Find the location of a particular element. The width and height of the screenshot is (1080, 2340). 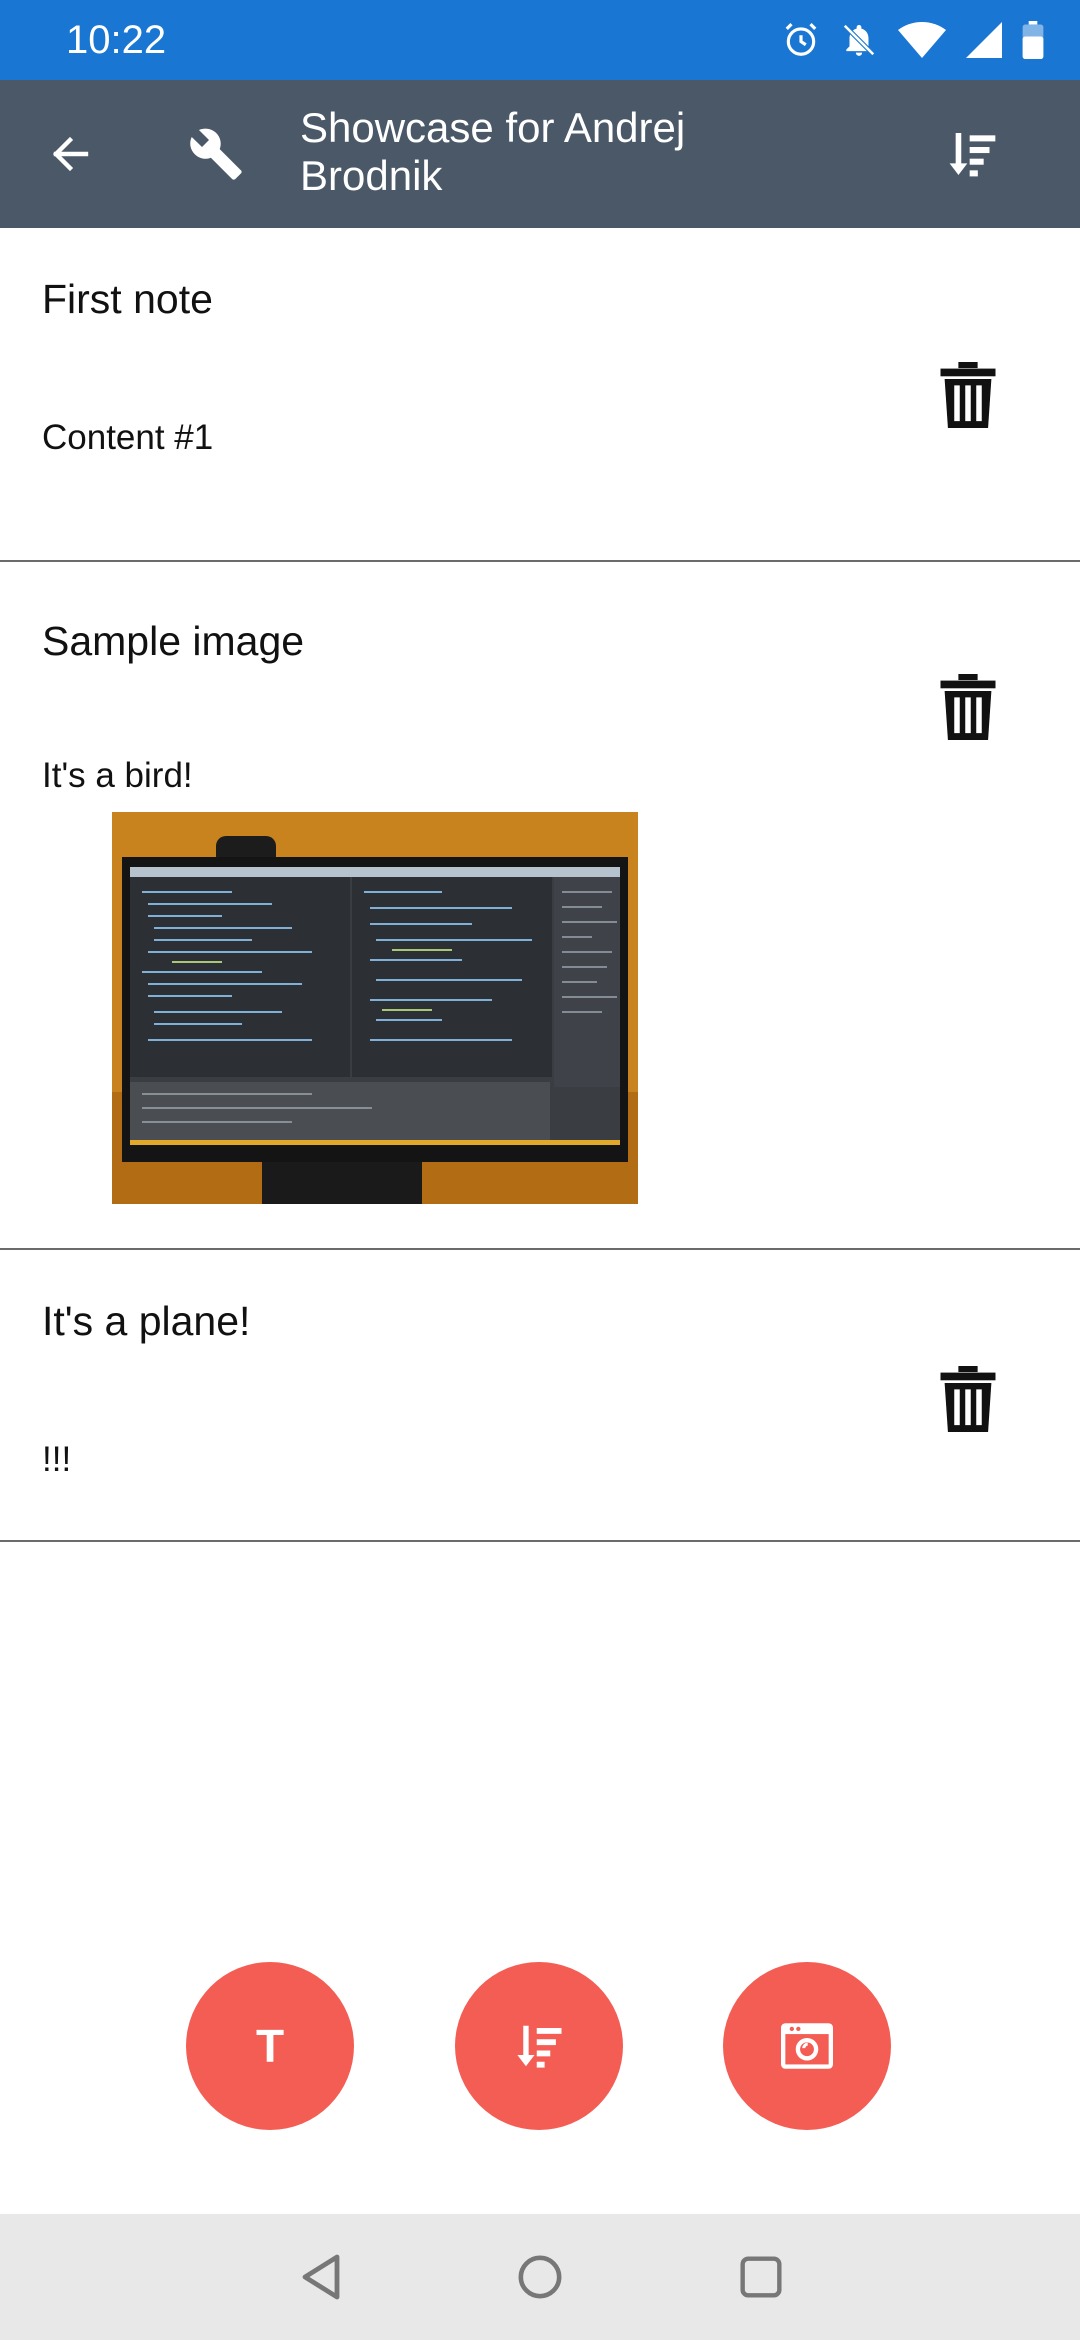

sort-button is located at coordinates (972, 154).